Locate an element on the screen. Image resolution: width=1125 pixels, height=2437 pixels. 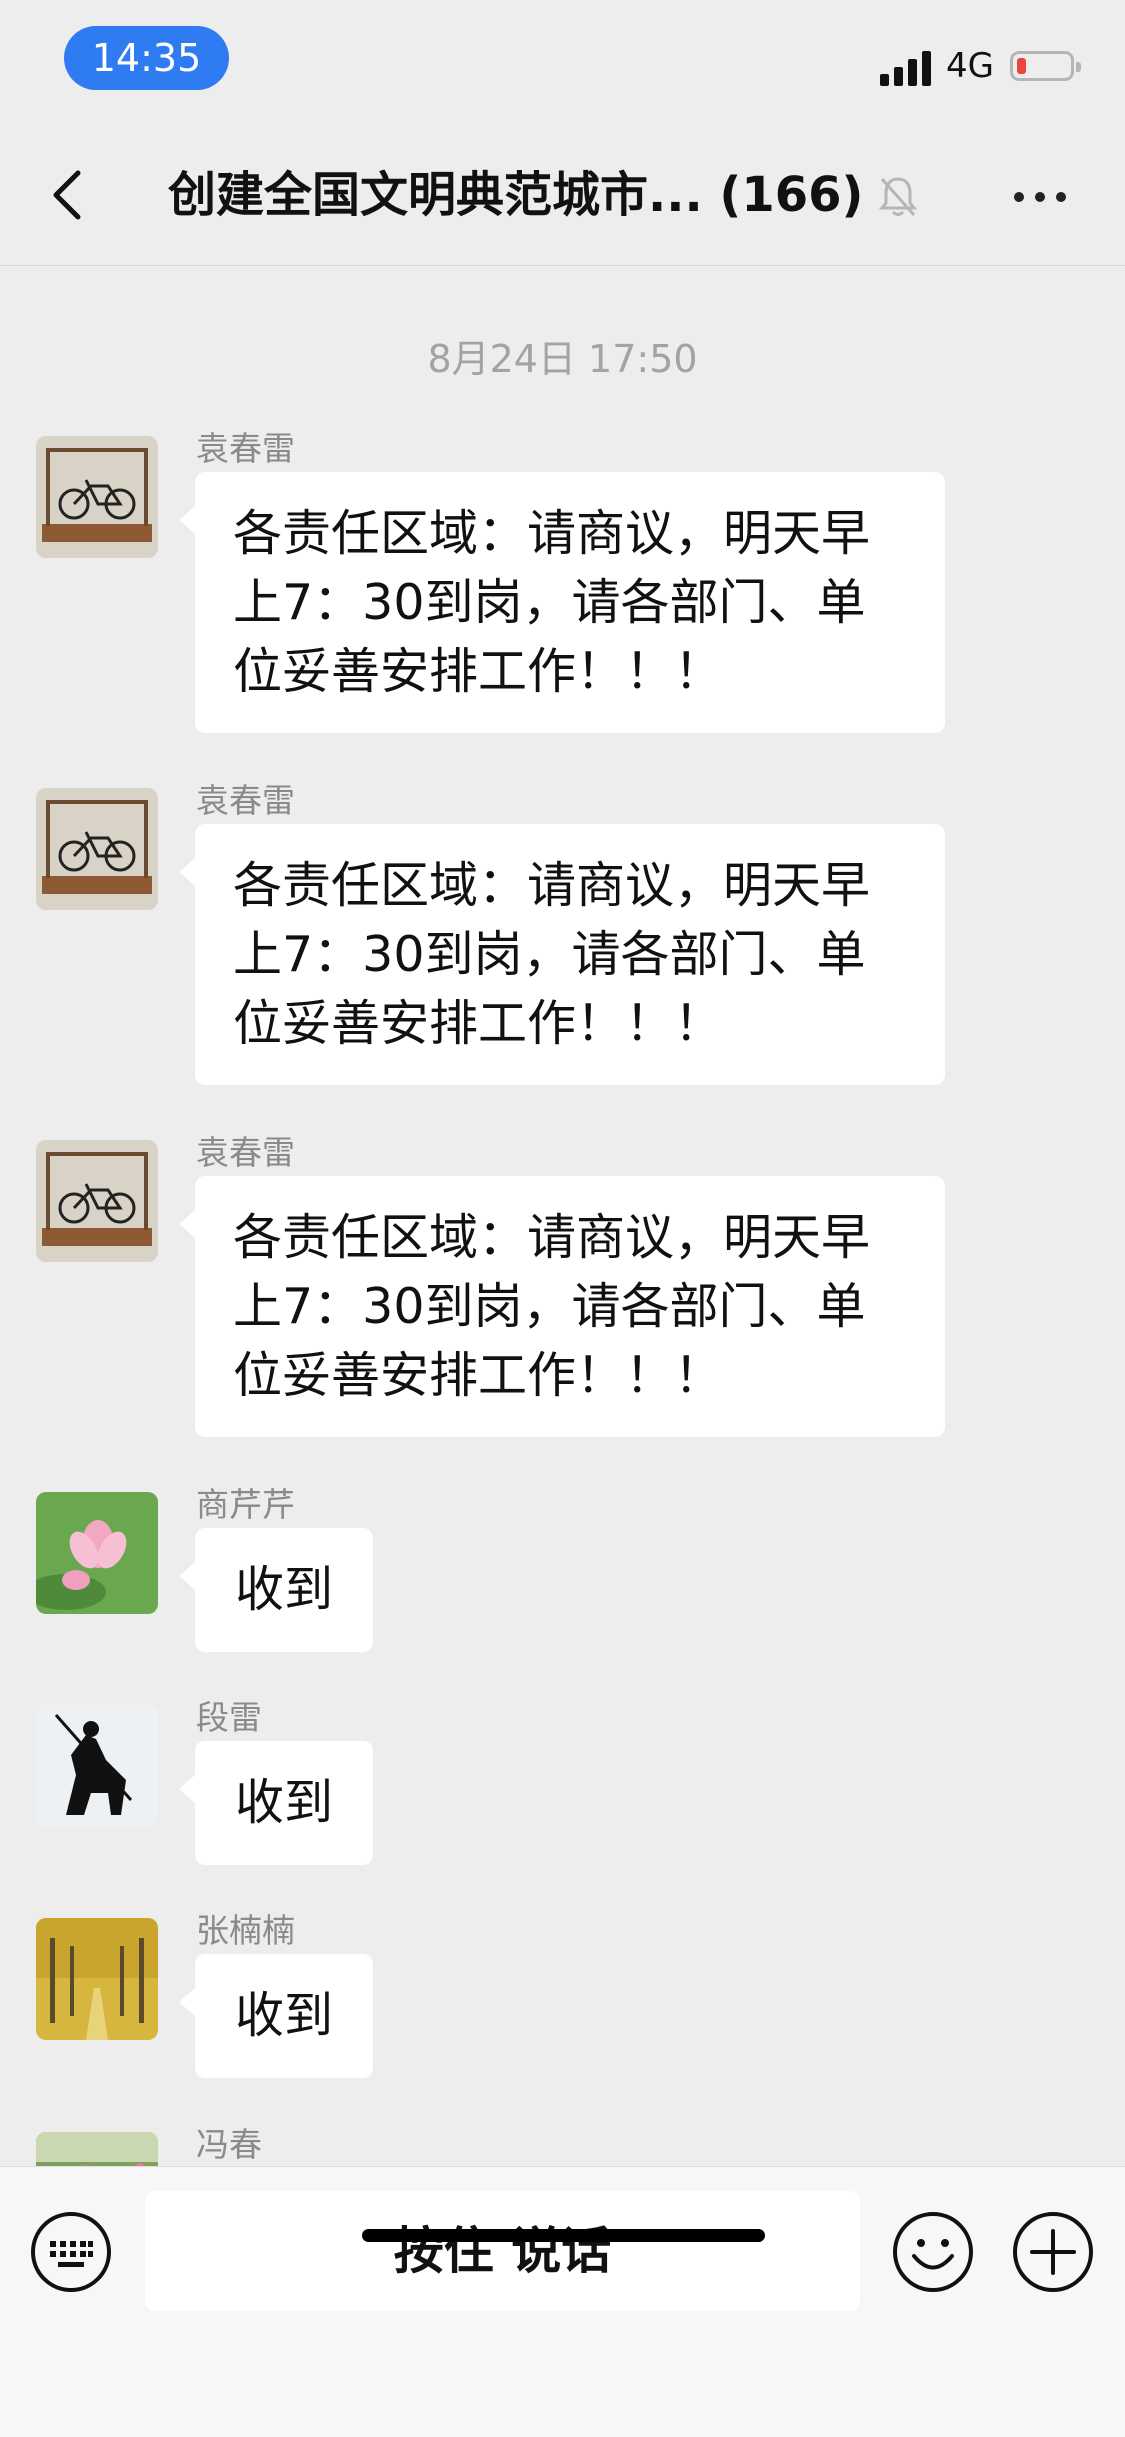
message-item: 冯春 is located at coordinates (562, 2142).